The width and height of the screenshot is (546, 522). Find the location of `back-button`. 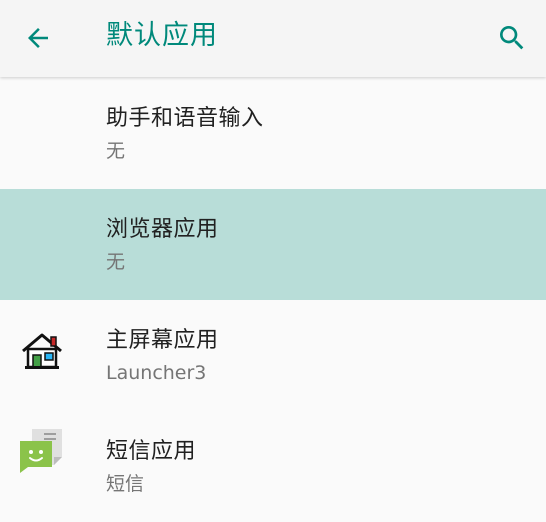

back-button is located at coordinates (38, 38).